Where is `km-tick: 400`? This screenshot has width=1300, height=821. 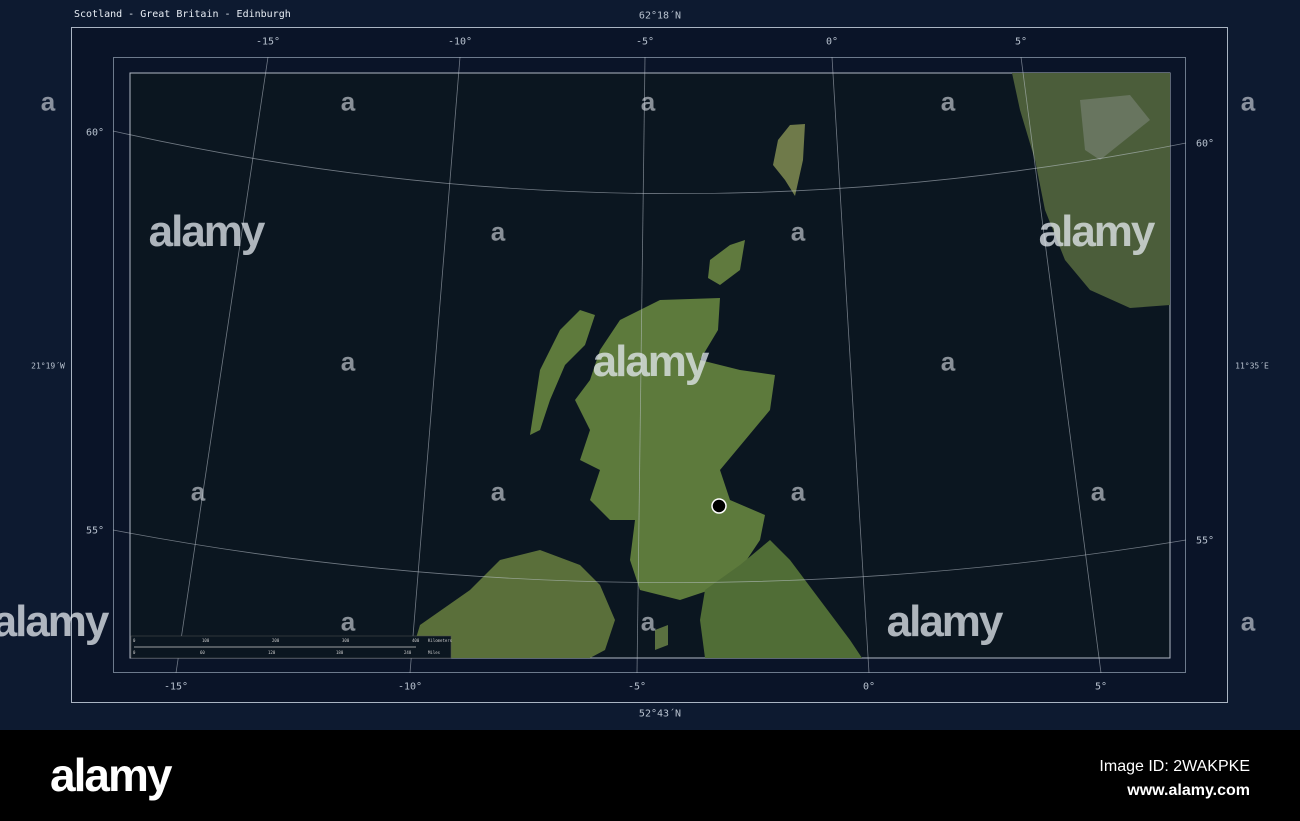 km-tick: 400 is located at coordinates (416, 640).